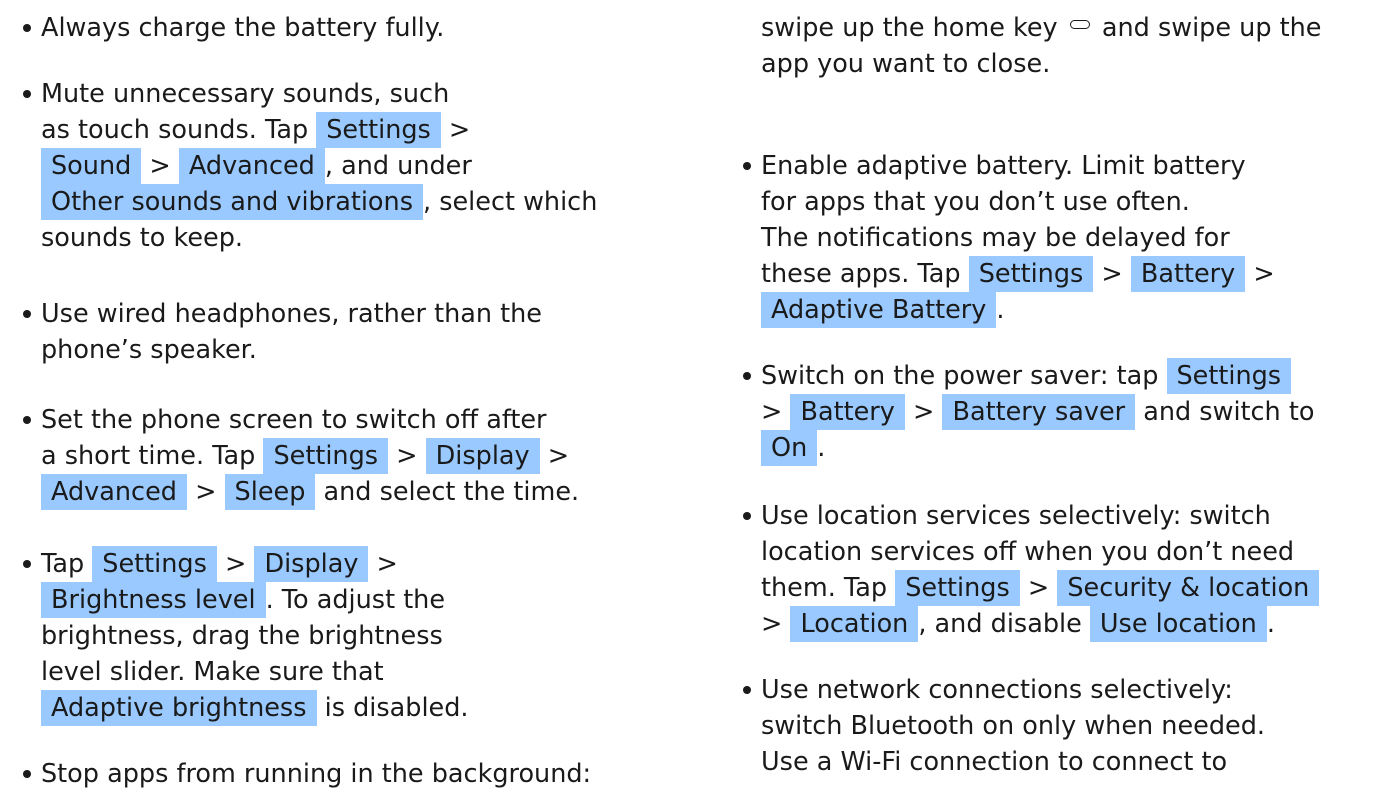 The width and height of the screenshot is (1376, 792). I want to click on text-line: switch Bluetooth on only when needed., so click(1013, 726).